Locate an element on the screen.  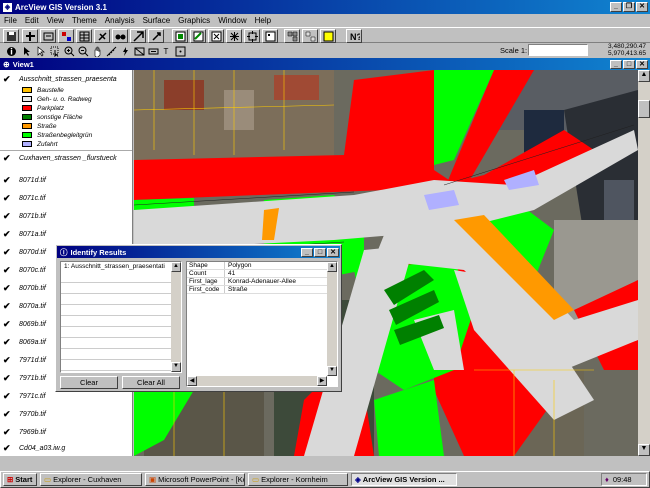
menu-window: Window is located at coordinates (232, 20).